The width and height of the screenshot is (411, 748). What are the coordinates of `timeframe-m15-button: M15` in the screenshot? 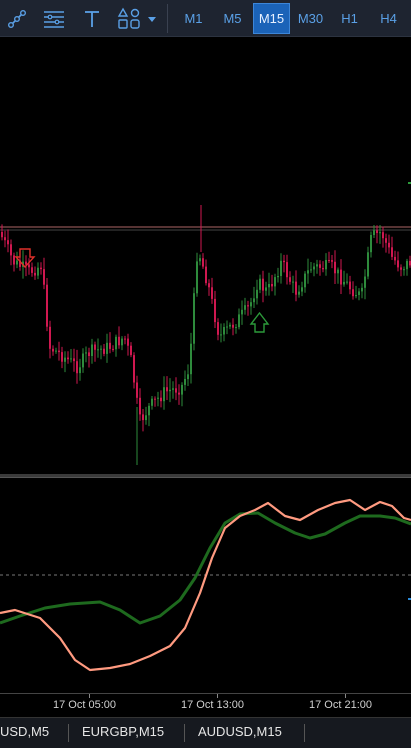 It's located at (271, 18).